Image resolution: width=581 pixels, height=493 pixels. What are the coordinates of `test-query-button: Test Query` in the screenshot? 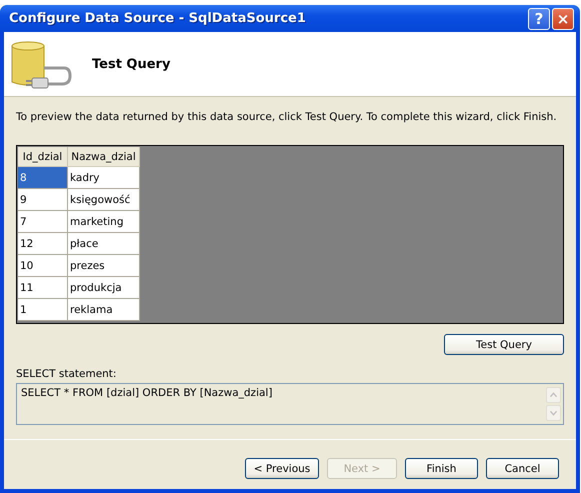 It's located at (504, 344).